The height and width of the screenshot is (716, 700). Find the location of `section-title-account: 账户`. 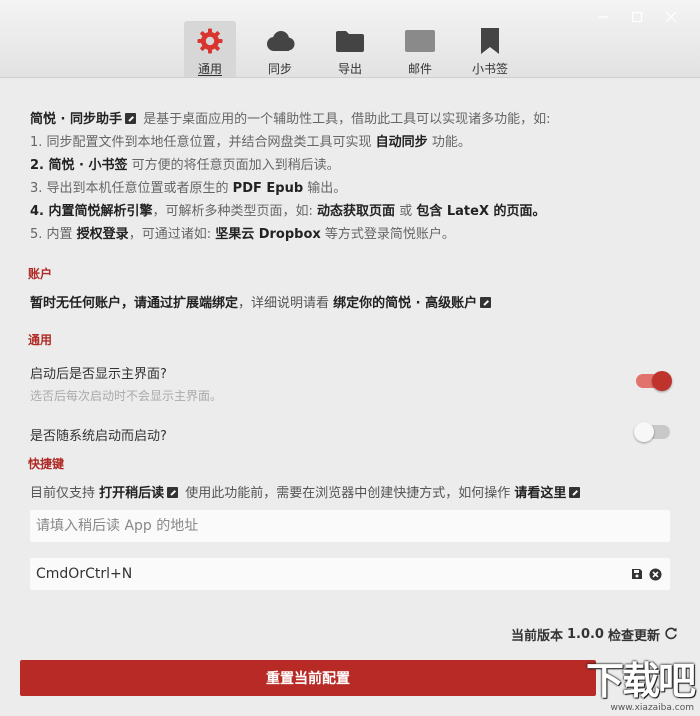

section-title-account: 账户 is located at coordinates (40, 274).